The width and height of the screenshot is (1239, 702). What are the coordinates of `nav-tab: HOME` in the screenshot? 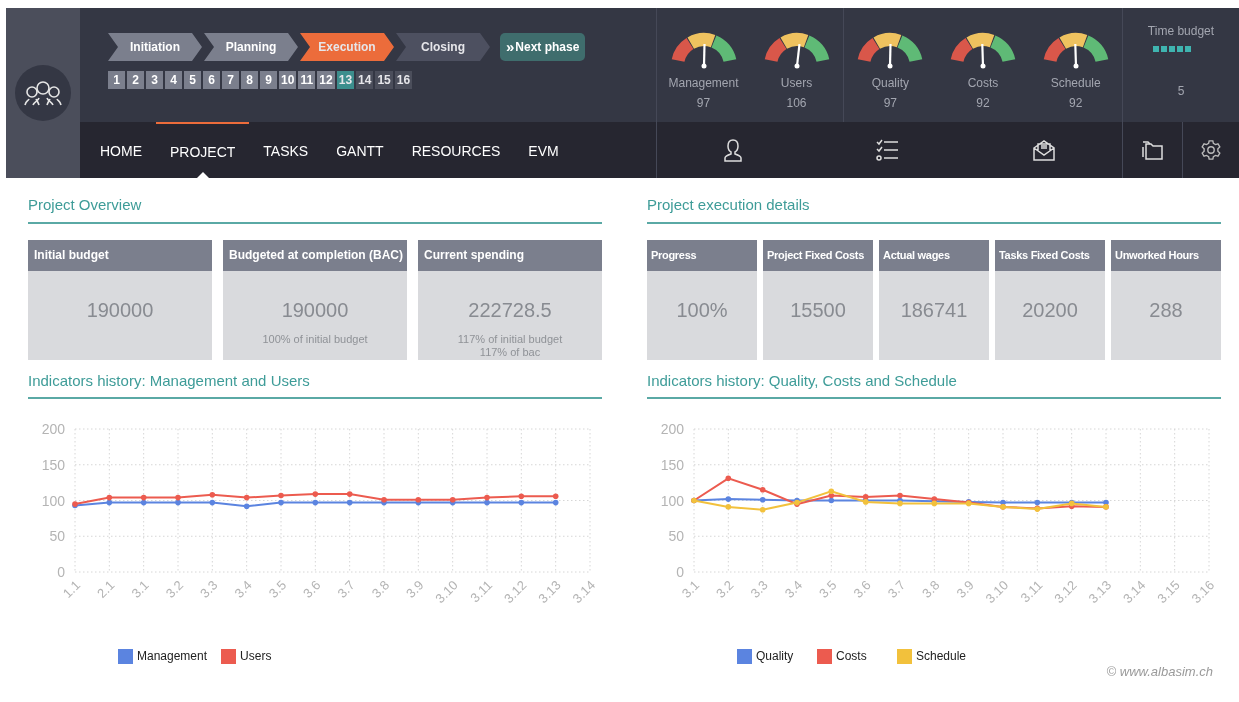 It's located at (121, 150).